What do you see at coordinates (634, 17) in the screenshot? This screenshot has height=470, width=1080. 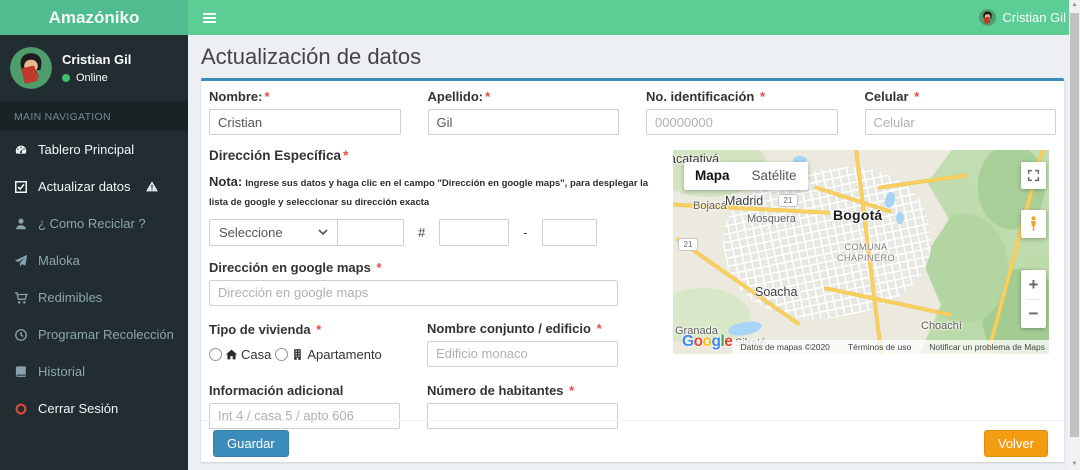 I see `top-navbar: Cristian Gil` at bounding box center [634, 17].